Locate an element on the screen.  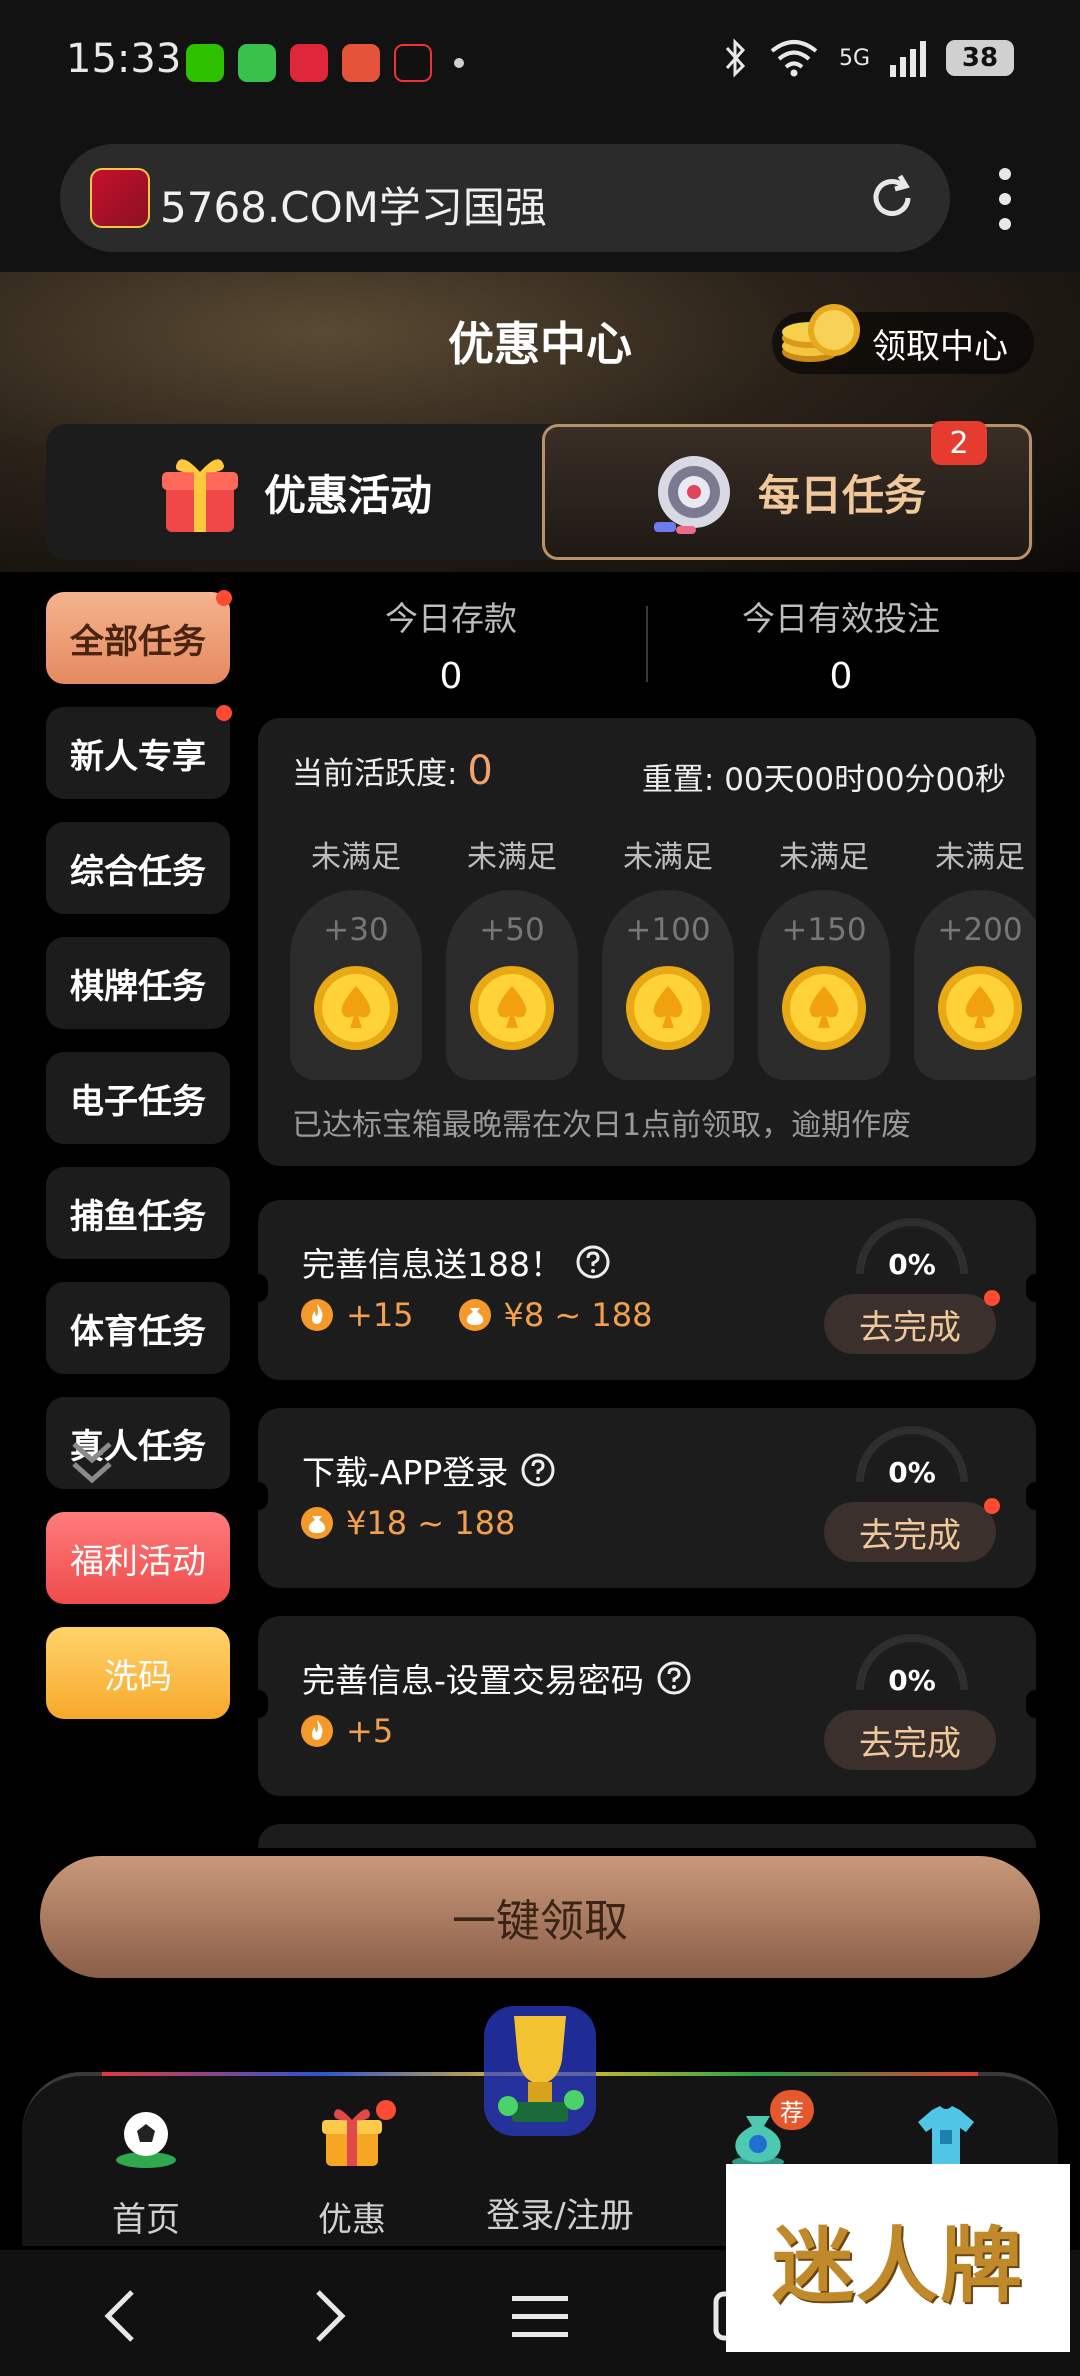
nav-promotions: 优惠 is located at coordinates (352, 2170).